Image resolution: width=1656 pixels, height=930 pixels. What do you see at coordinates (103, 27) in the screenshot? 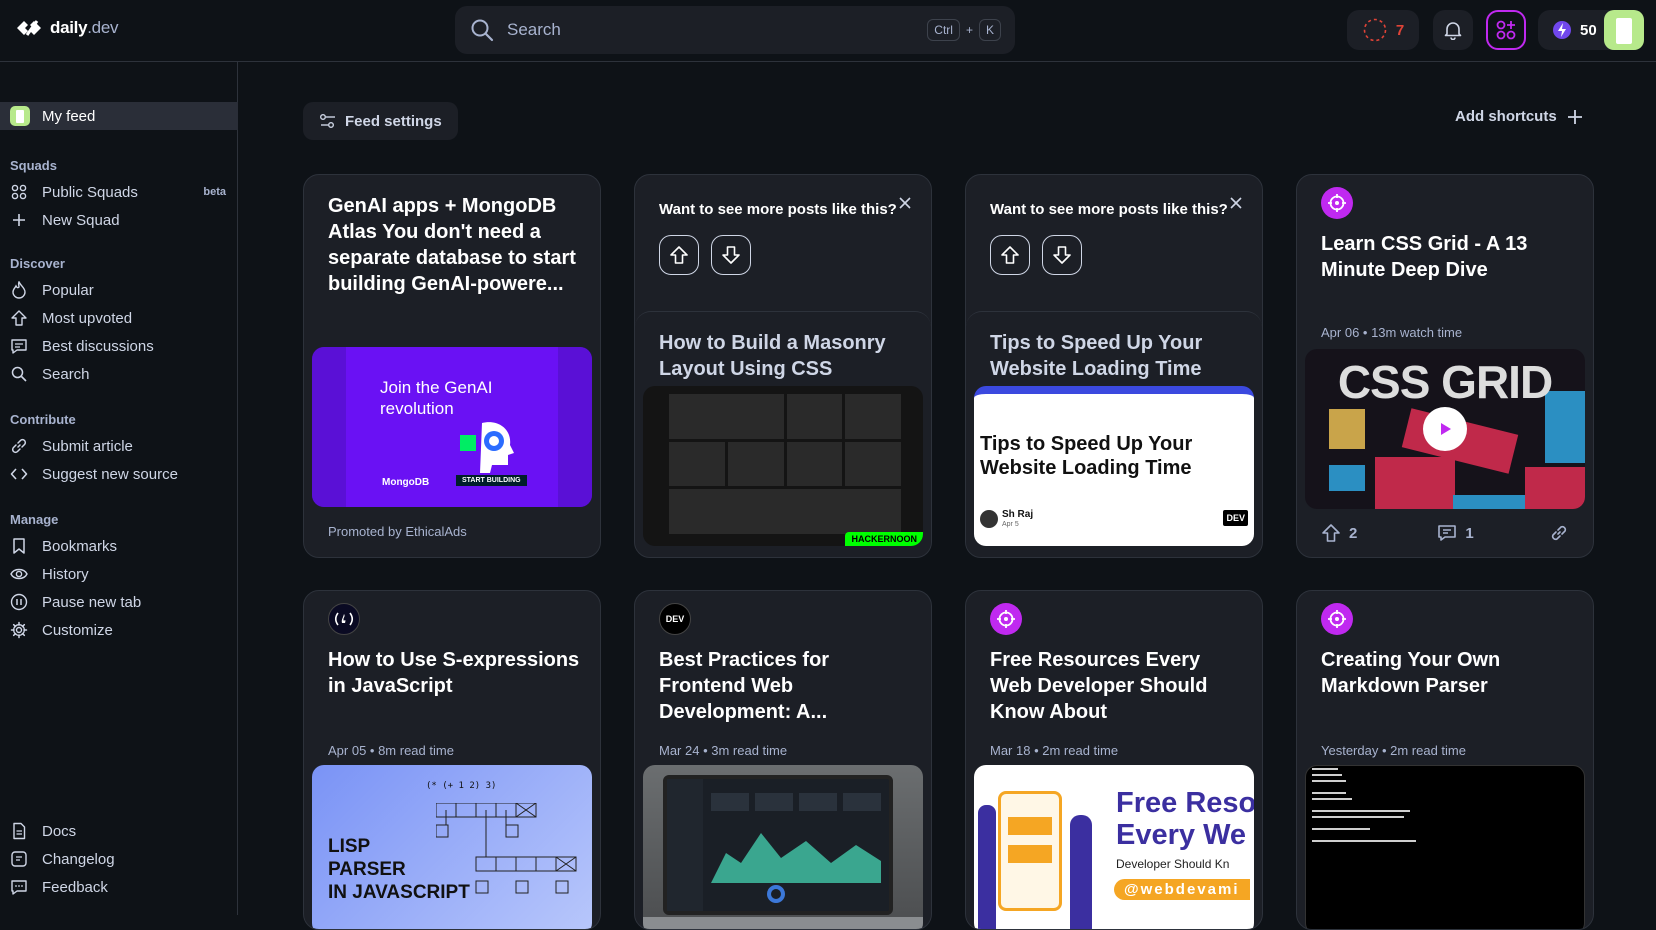
I see `logo-suffix: .dev` at bounding box center [103, 27].